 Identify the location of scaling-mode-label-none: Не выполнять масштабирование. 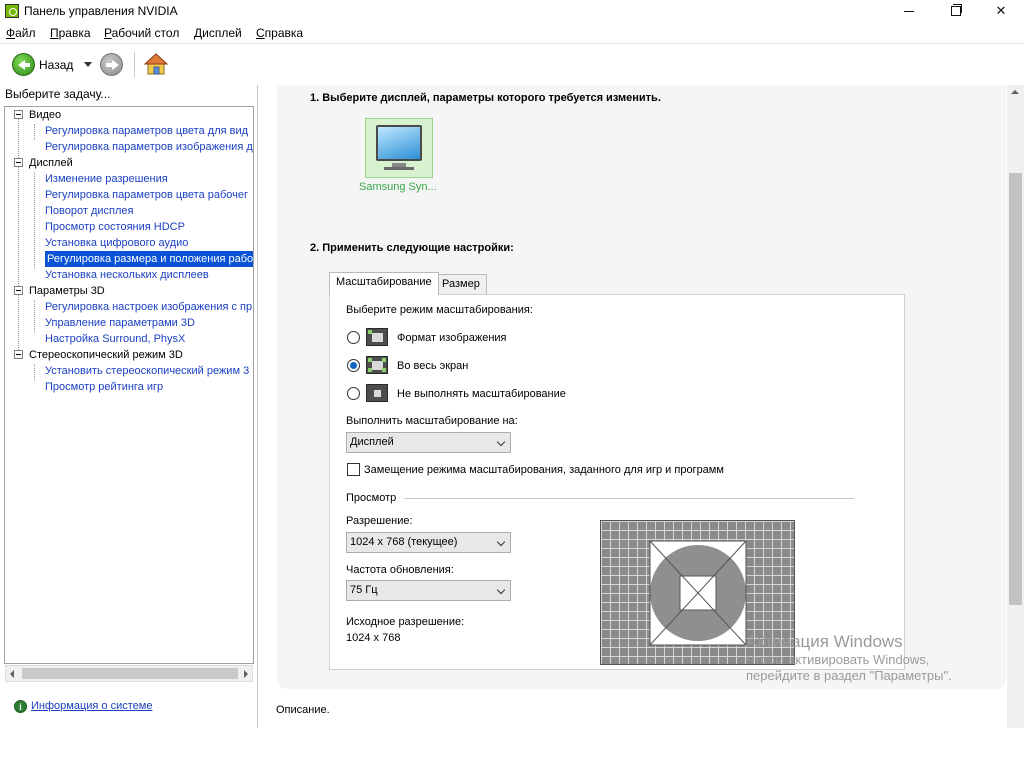
(481, 394).